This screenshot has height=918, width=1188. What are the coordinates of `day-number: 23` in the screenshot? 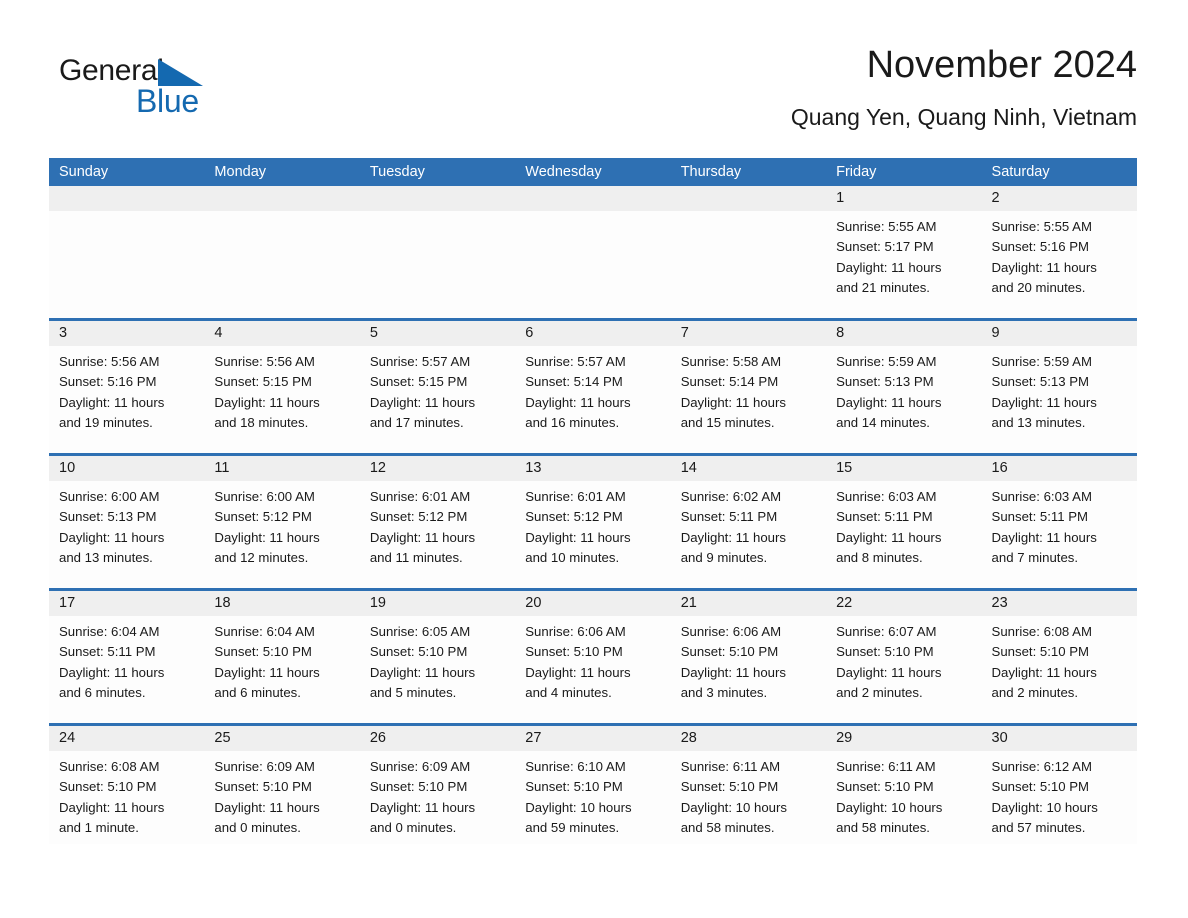 It's located at (999, 603).